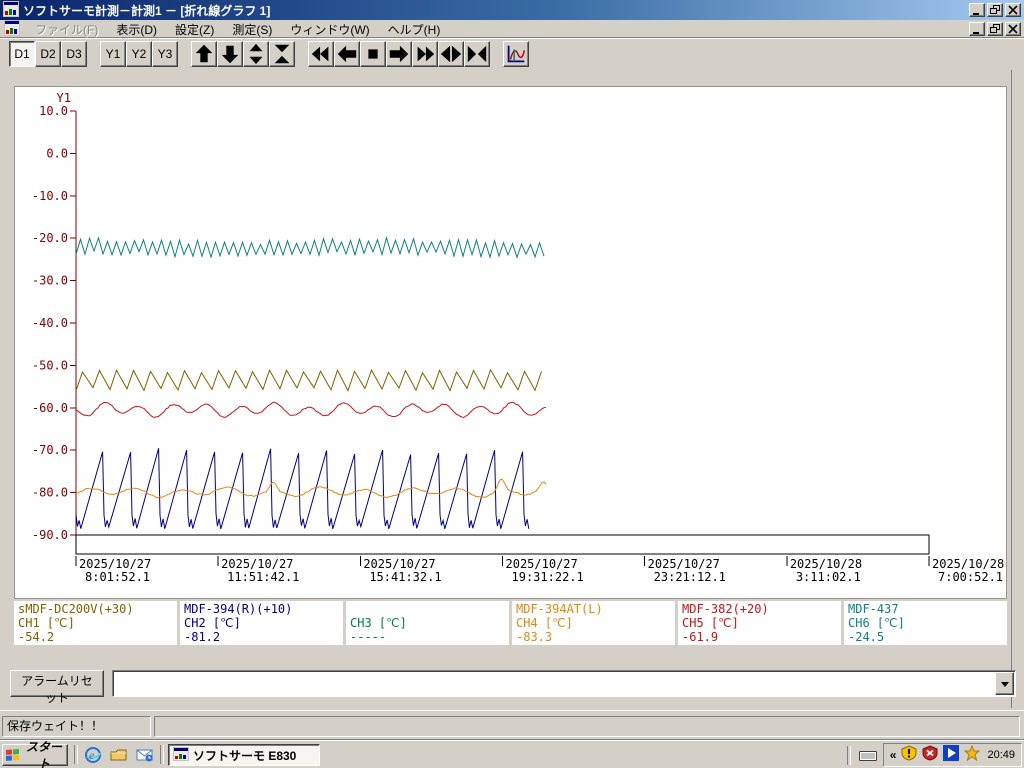 This screenshot has width=1024, height=768. I want to click on legend-current-value: -83.3, so click(534, 637).